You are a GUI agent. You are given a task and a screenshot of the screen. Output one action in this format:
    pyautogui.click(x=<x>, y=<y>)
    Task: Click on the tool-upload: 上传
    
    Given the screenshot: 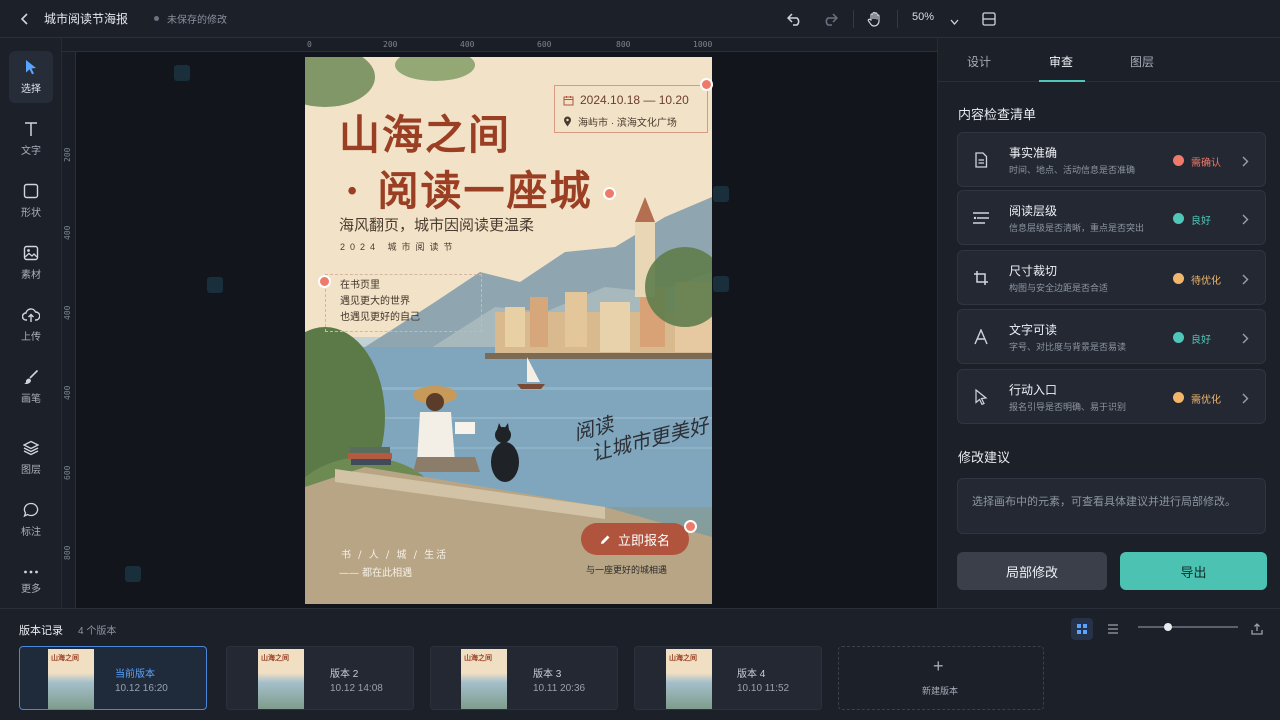 What is the action you would take?
    pyautogui.click(x=31, y=325)
    